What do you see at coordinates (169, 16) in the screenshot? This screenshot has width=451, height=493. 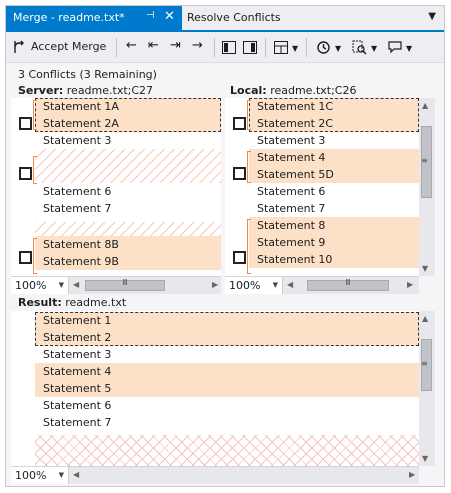 I see `close-icon: ✕` at bounding box center [169, 16].